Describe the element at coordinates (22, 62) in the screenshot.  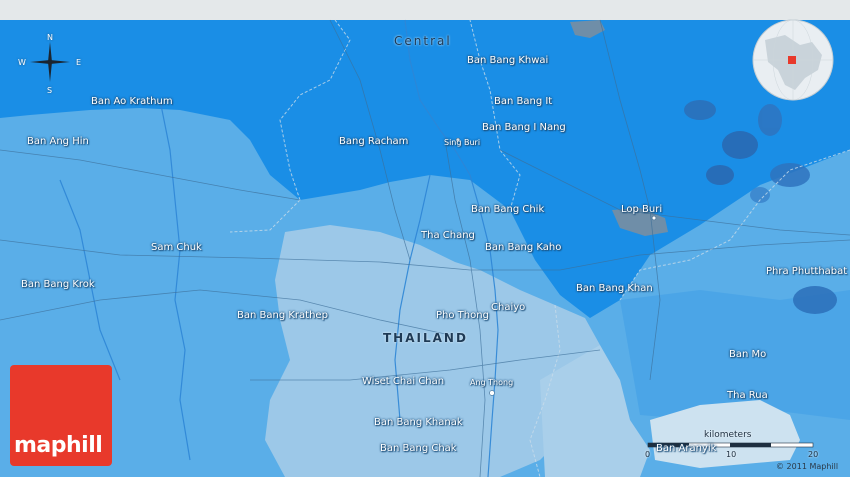
I see `compass-w: W` at that location.